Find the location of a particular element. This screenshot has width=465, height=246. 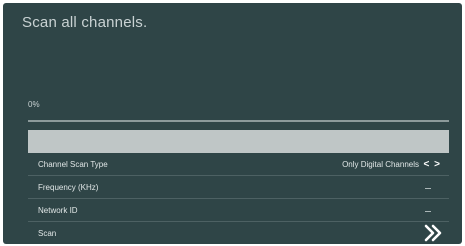

network-id-empty-value is located at coordinates (428, 211).